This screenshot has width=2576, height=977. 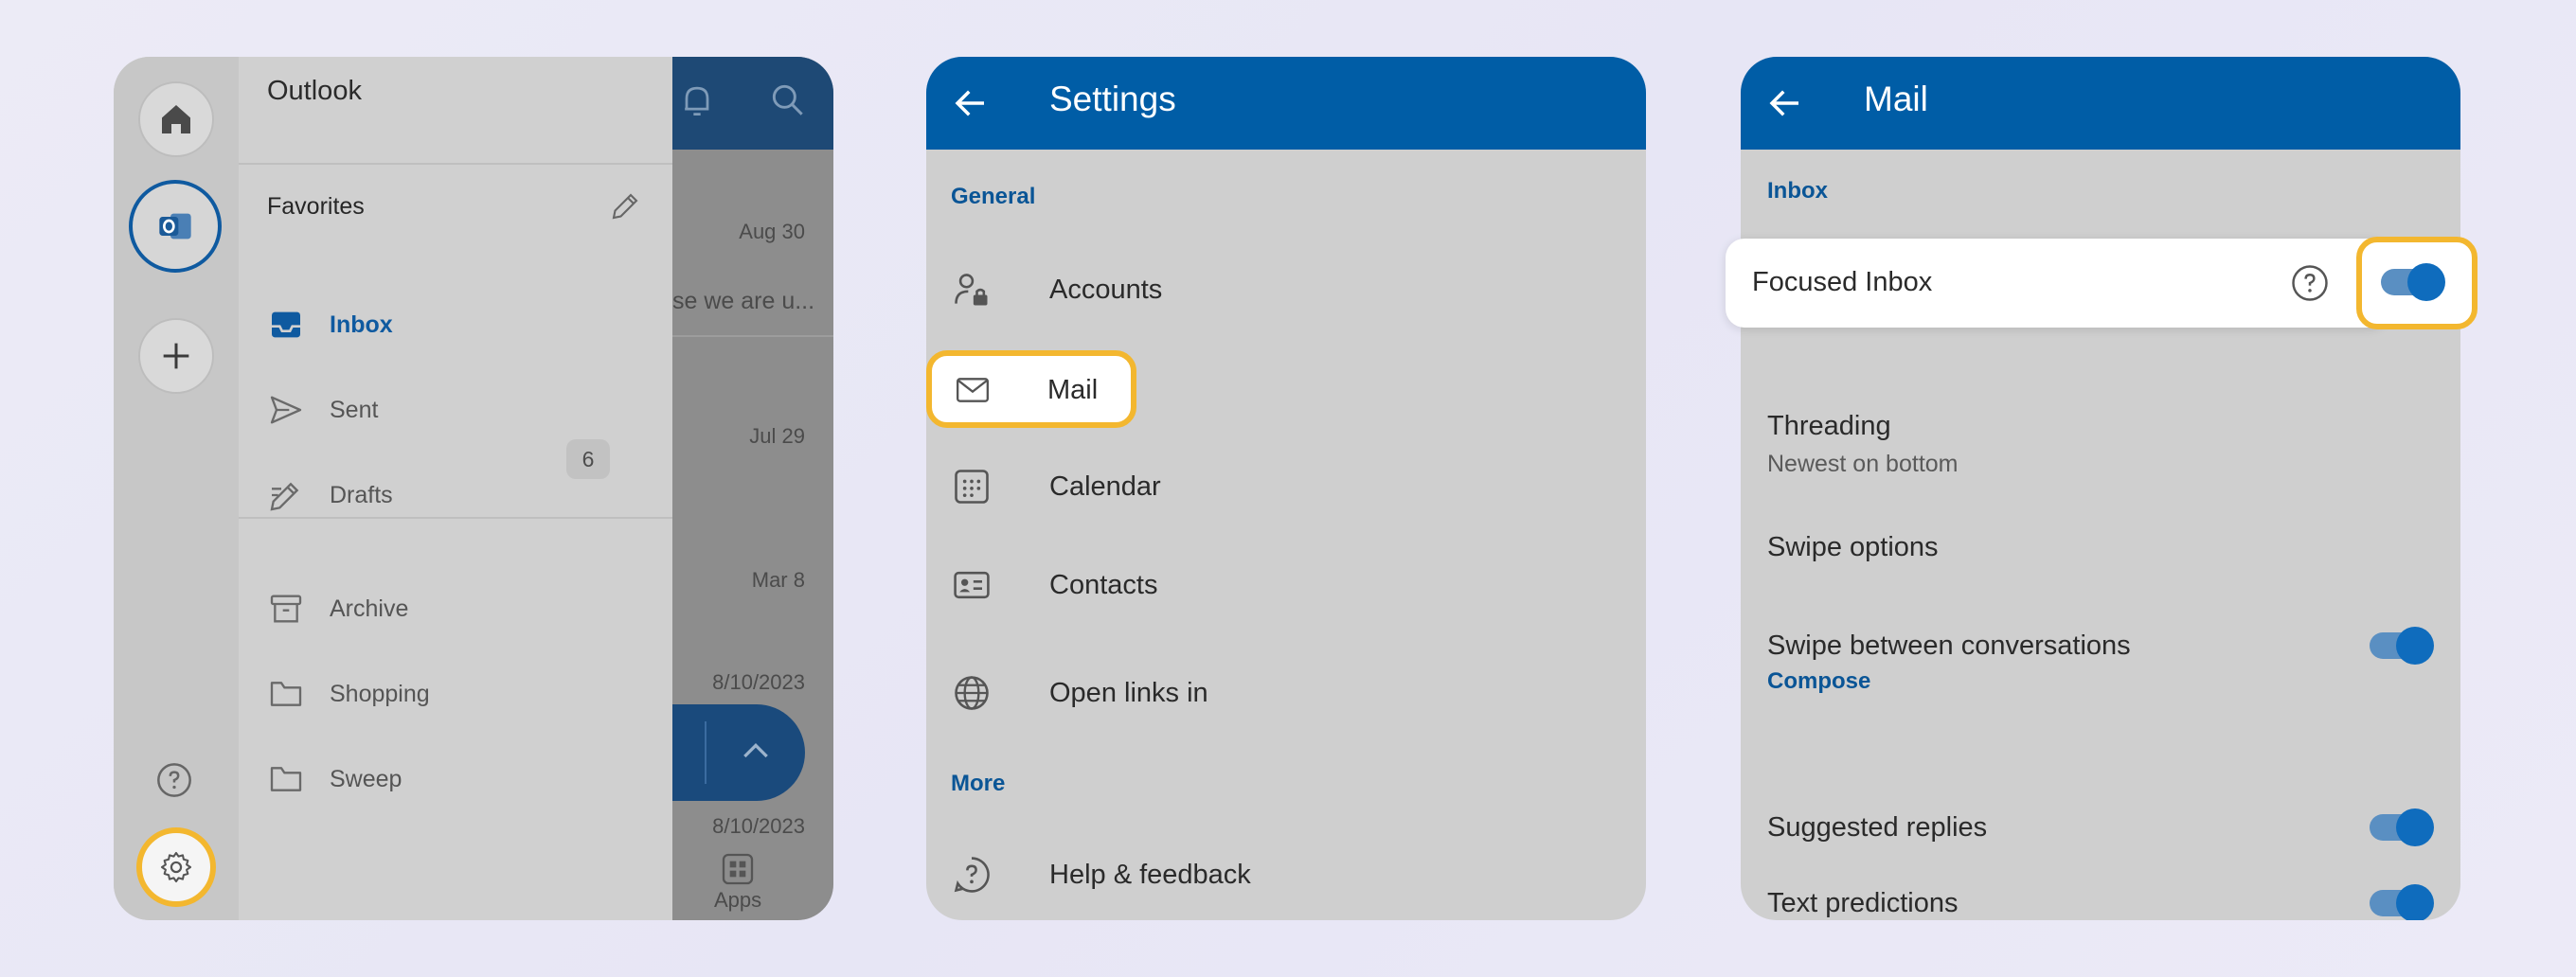 What do you see at coordinates (1112, 99) in the screenshot?
I see `page-title: Settings` at bounding box center [1112, 99].